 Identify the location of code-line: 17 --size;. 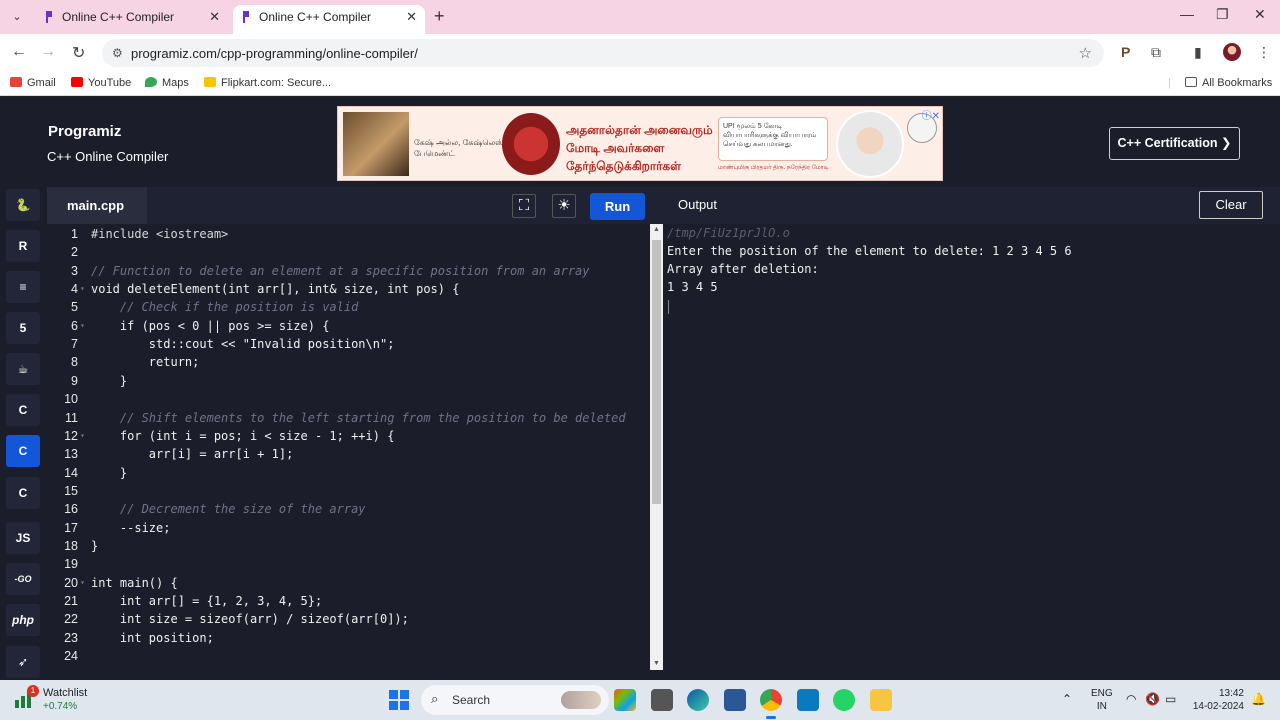
(348, 528).